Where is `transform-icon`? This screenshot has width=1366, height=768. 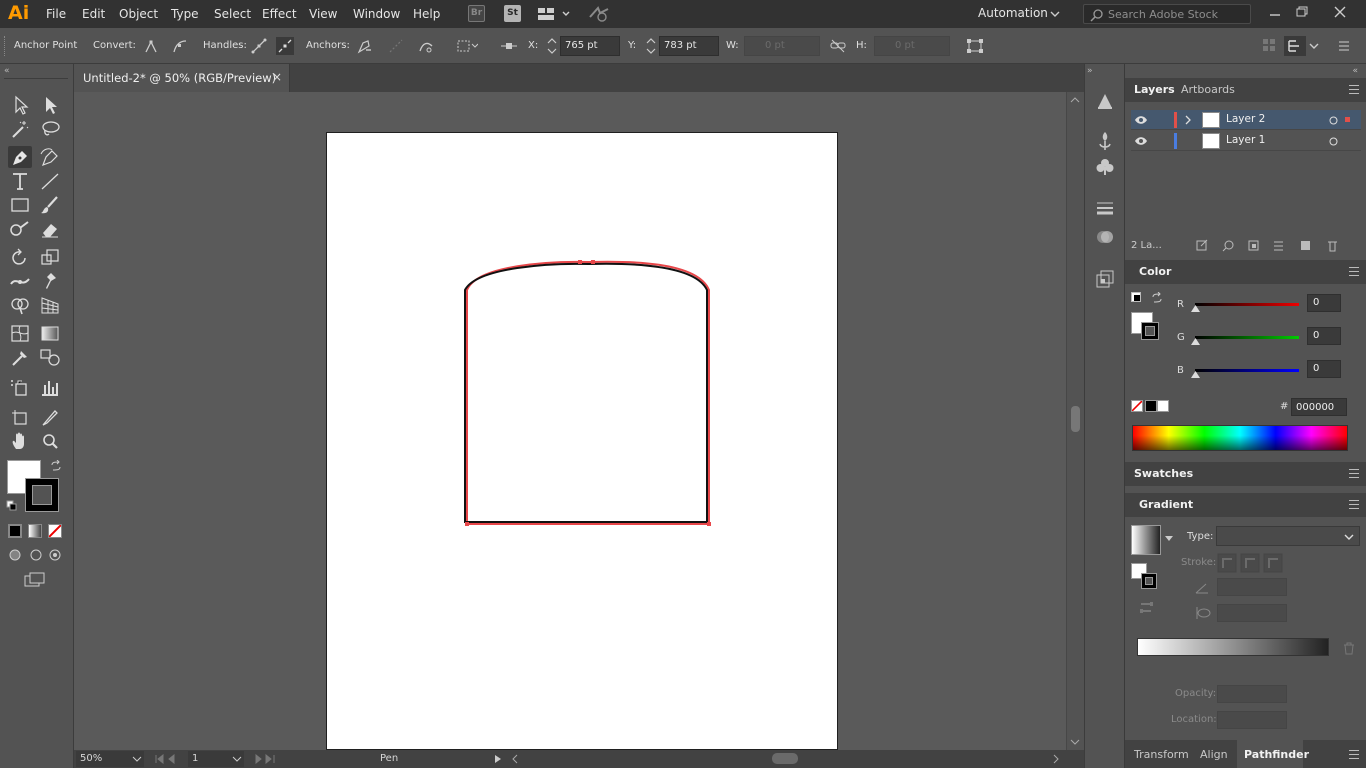 transform-icon is located at coordinates (974, 46).